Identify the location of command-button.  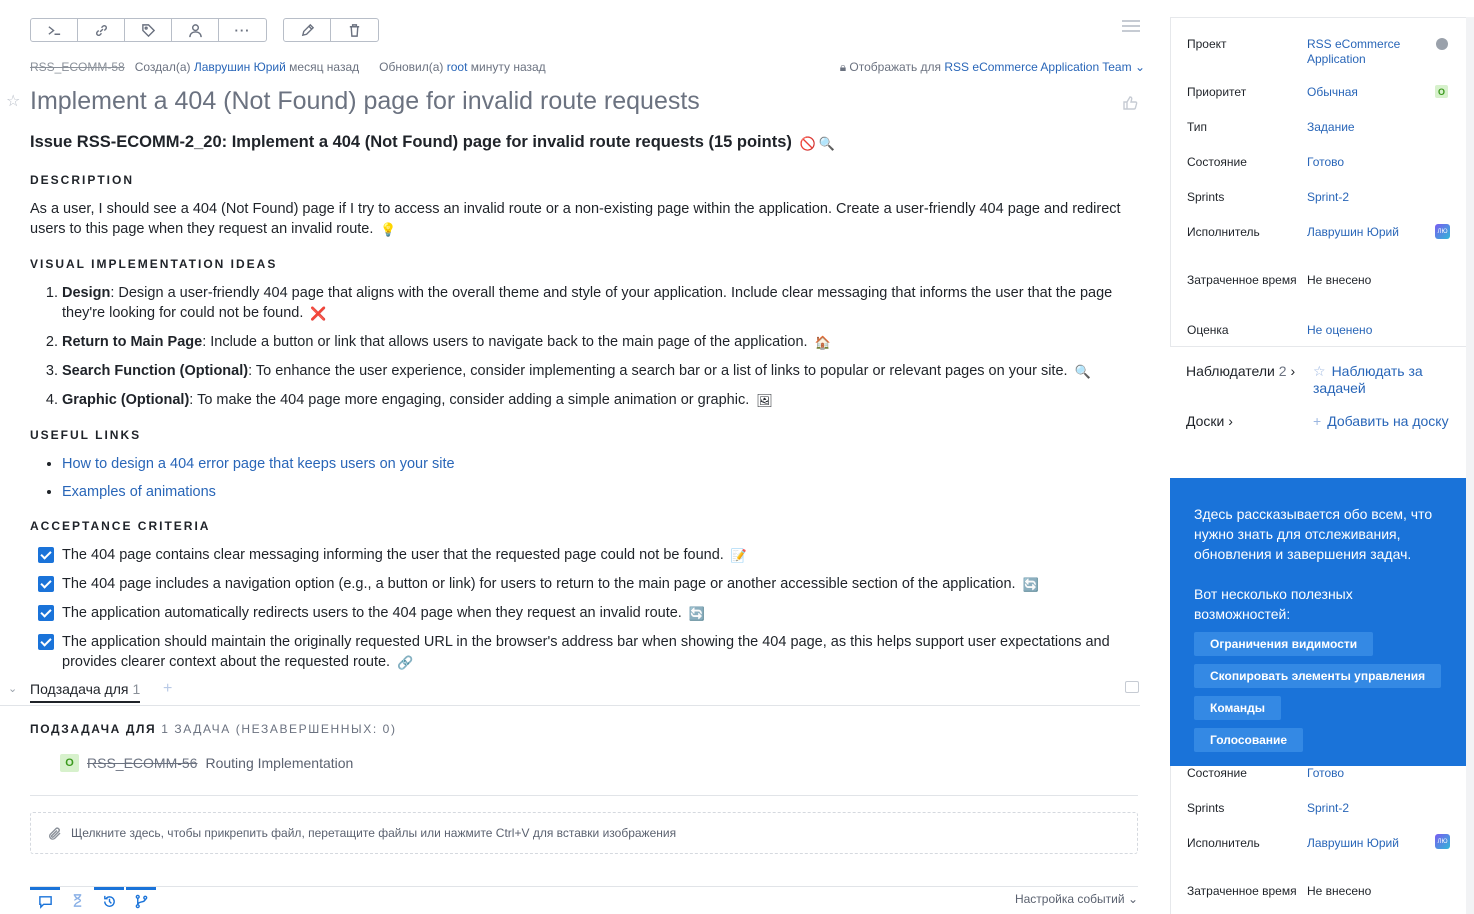
(54, 30).